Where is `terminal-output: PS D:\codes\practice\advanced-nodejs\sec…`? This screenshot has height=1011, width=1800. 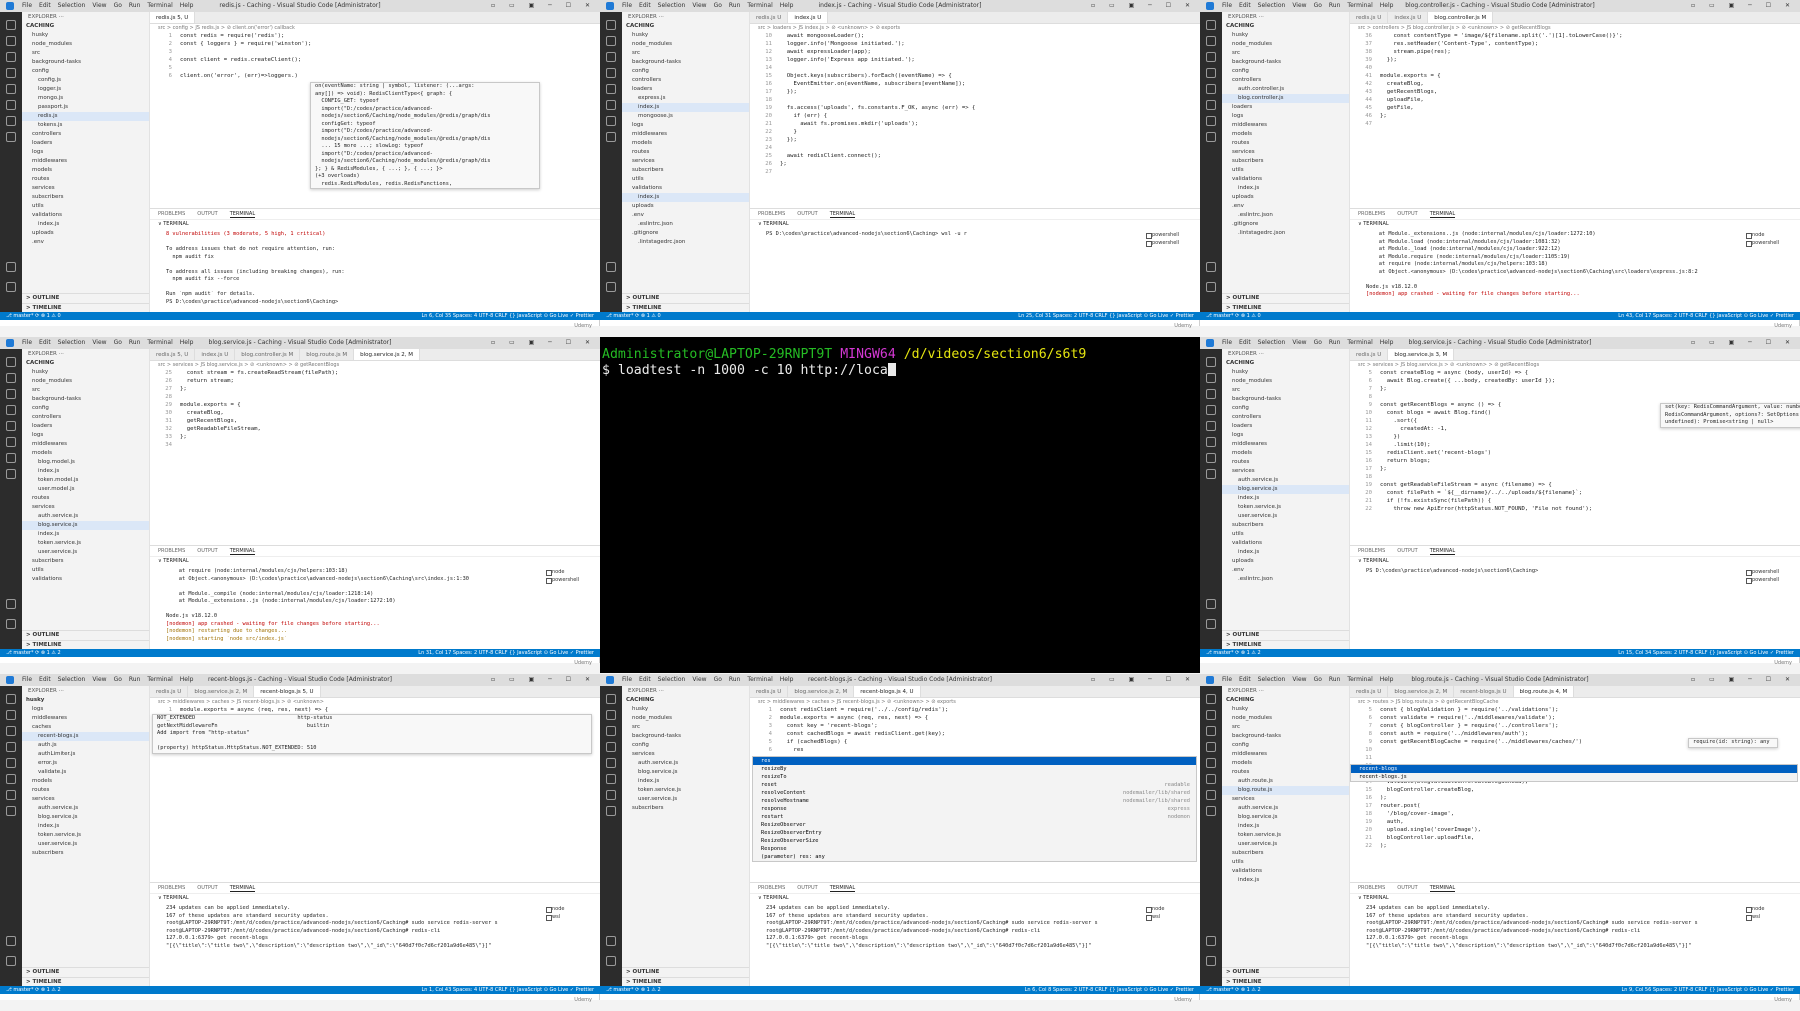
terminal-output: PS D:\codes\practice\advanced-nodejs\sec… is located at coordinates (1553, 607).